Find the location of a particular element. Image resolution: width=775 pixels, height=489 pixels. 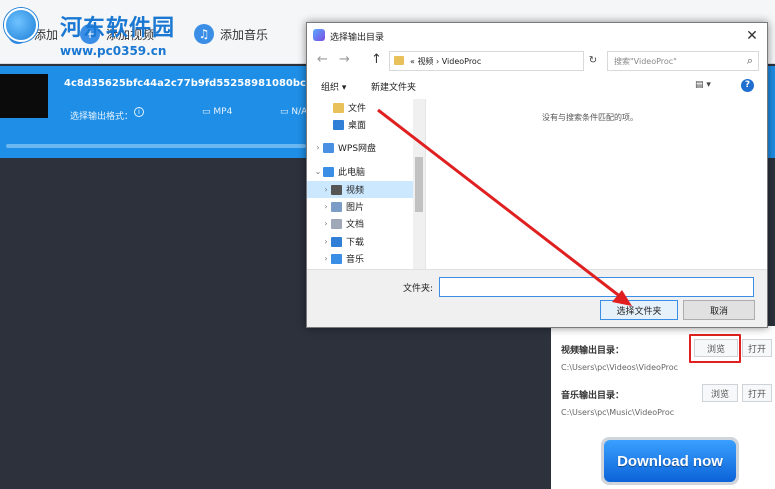

tree-item: › WPS网盘 is located at coordinates (360, 147).